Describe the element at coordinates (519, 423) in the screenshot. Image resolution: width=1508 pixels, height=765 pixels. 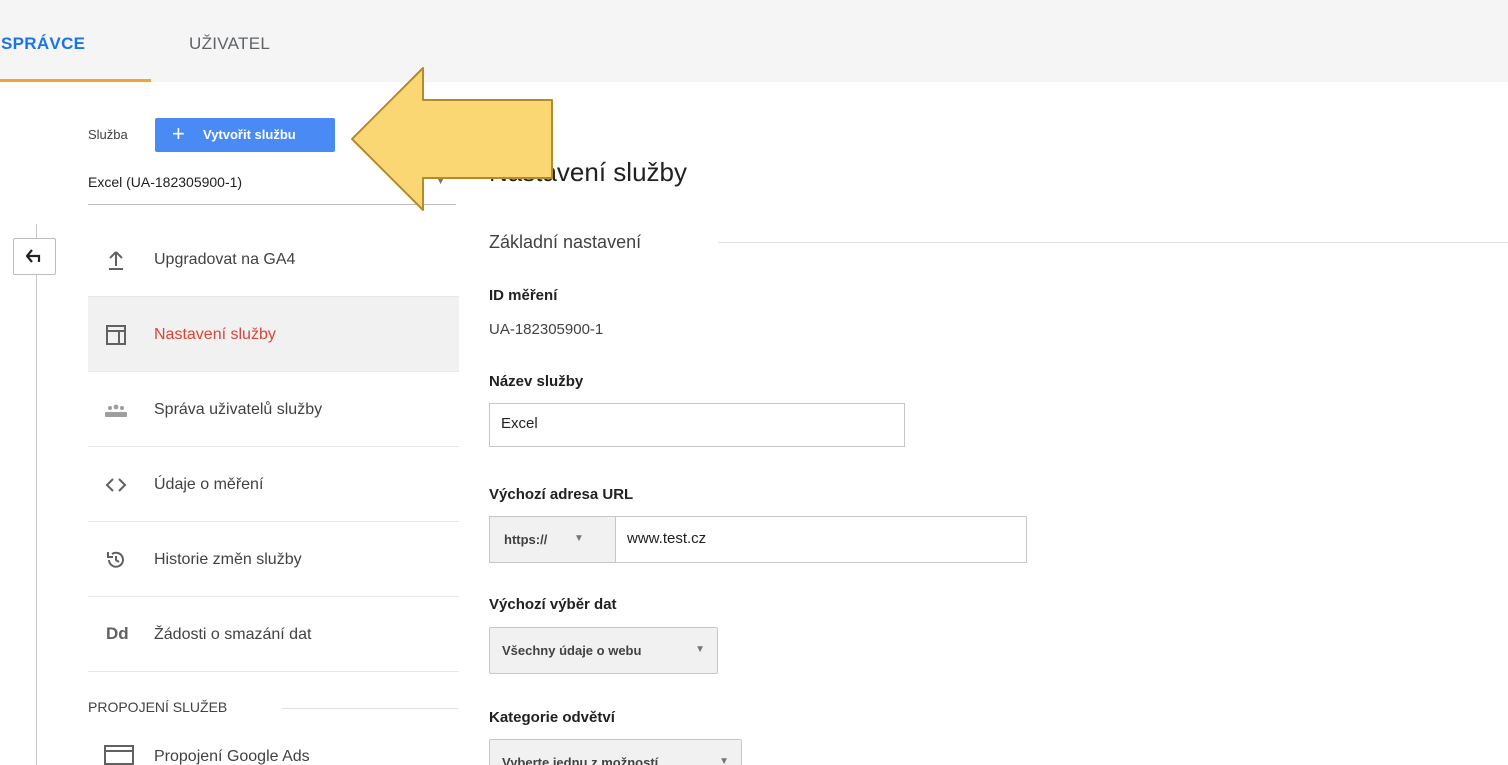
I see `property-name-value: Excel` at that location.